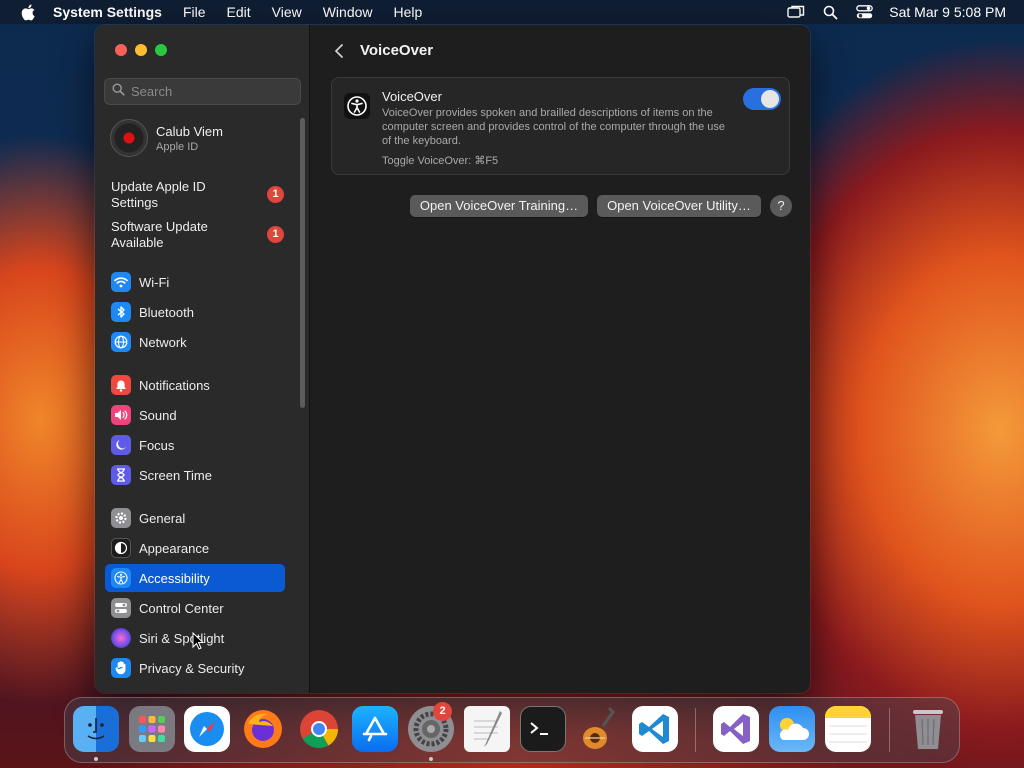 The height and width of the screenshot is (768, 1024). What do you see at coordinates (121, 282) in the screenshot?
I see `wifi-icon` at bounding box center [121, 282].